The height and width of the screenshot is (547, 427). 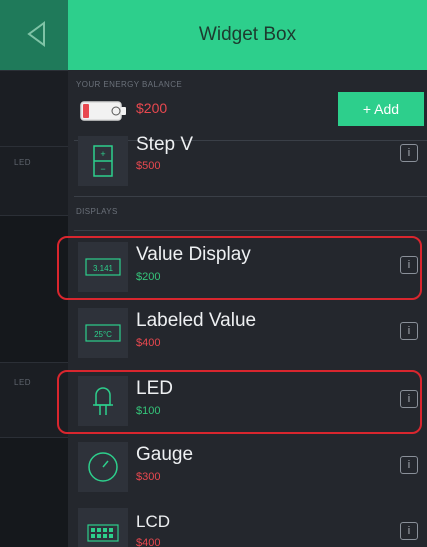 I want to click on battery-icon, so click(x=103, y=111).